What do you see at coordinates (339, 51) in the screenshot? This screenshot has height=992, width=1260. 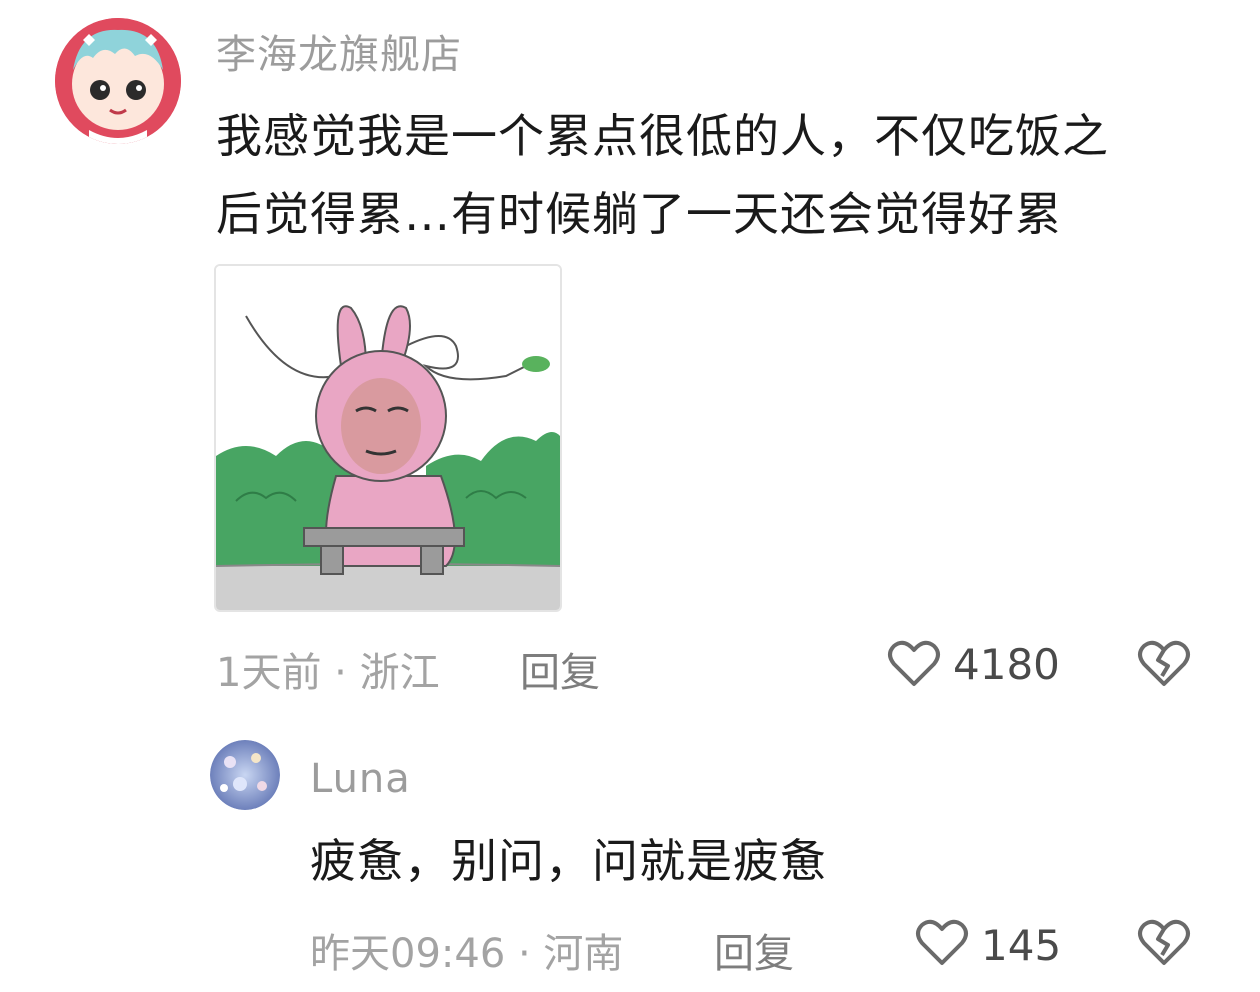 I see `username-main: 李海龙旗舰店` at bounding box center [339, 51].